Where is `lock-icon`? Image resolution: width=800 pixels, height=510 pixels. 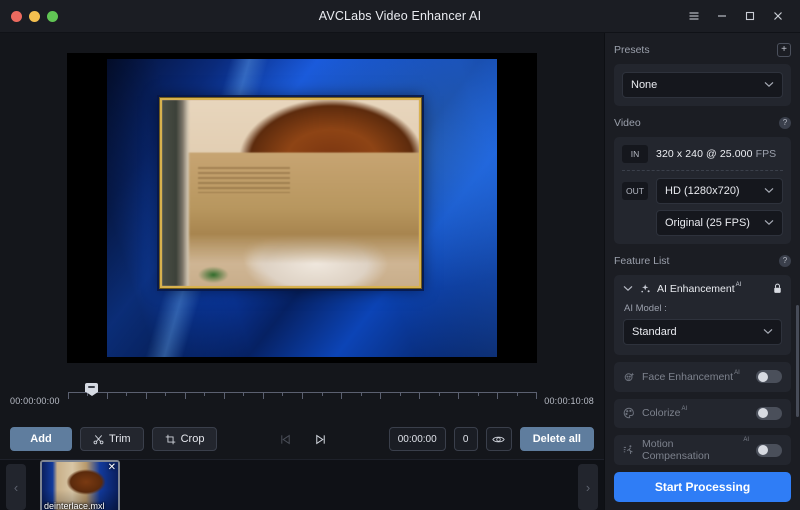 lock-icon is located at coordinates (777, 288).